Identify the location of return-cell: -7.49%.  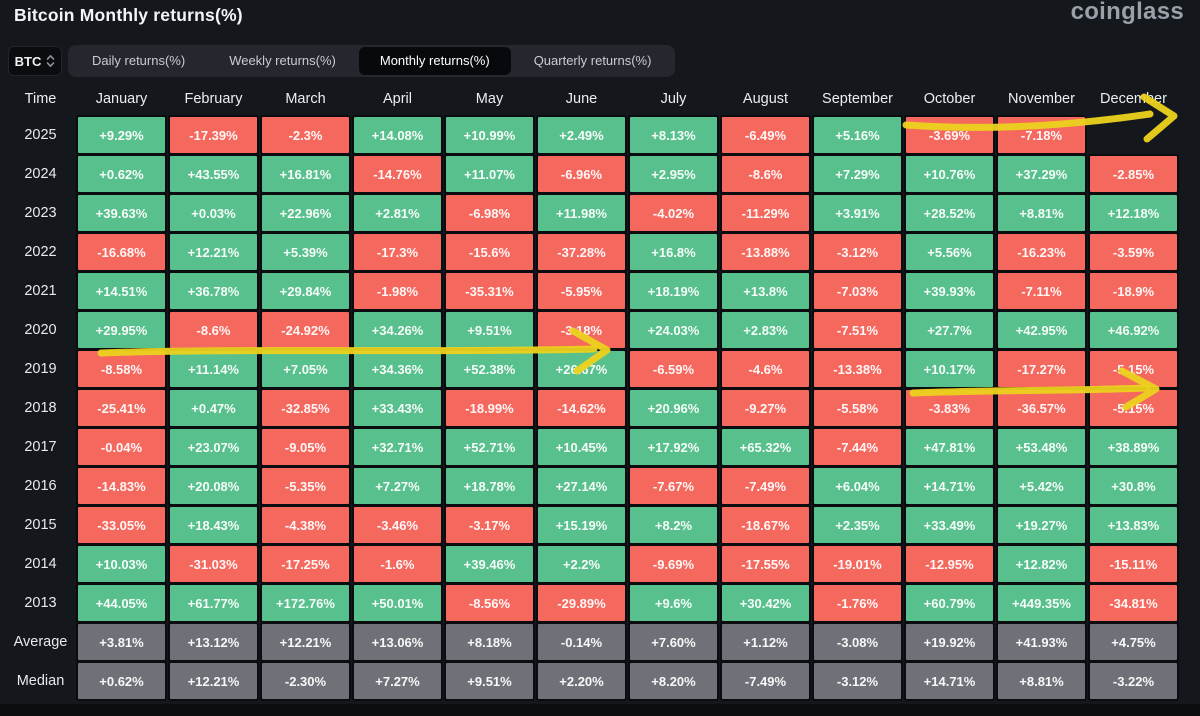
(765, 486).